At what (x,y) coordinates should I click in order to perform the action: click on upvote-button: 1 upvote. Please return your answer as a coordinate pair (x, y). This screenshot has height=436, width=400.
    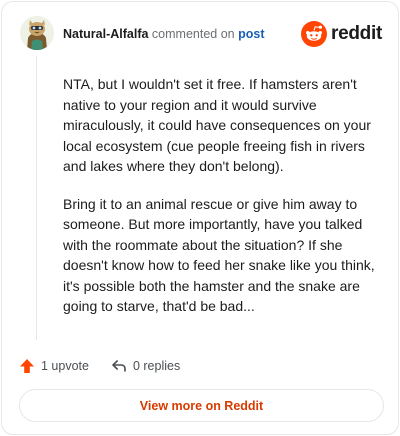
    Looking at the image, I should click on (54, 366).